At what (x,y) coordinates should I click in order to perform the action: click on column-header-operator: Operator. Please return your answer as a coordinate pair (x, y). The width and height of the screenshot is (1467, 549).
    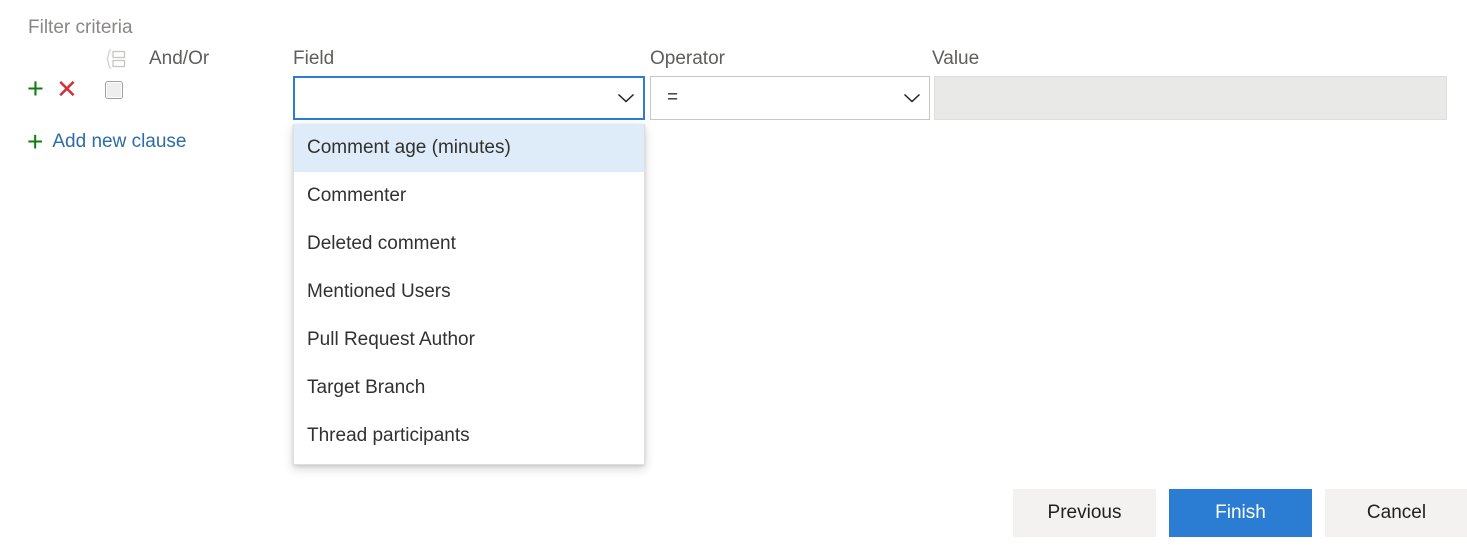
    Looking at the image, I should click on (687, 58).